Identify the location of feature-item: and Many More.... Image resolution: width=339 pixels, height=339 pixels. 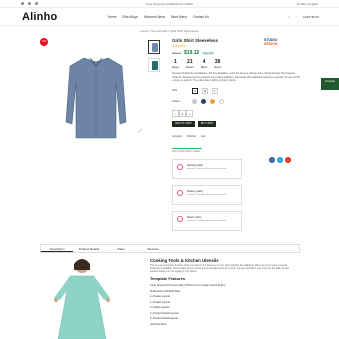
(159, 324).